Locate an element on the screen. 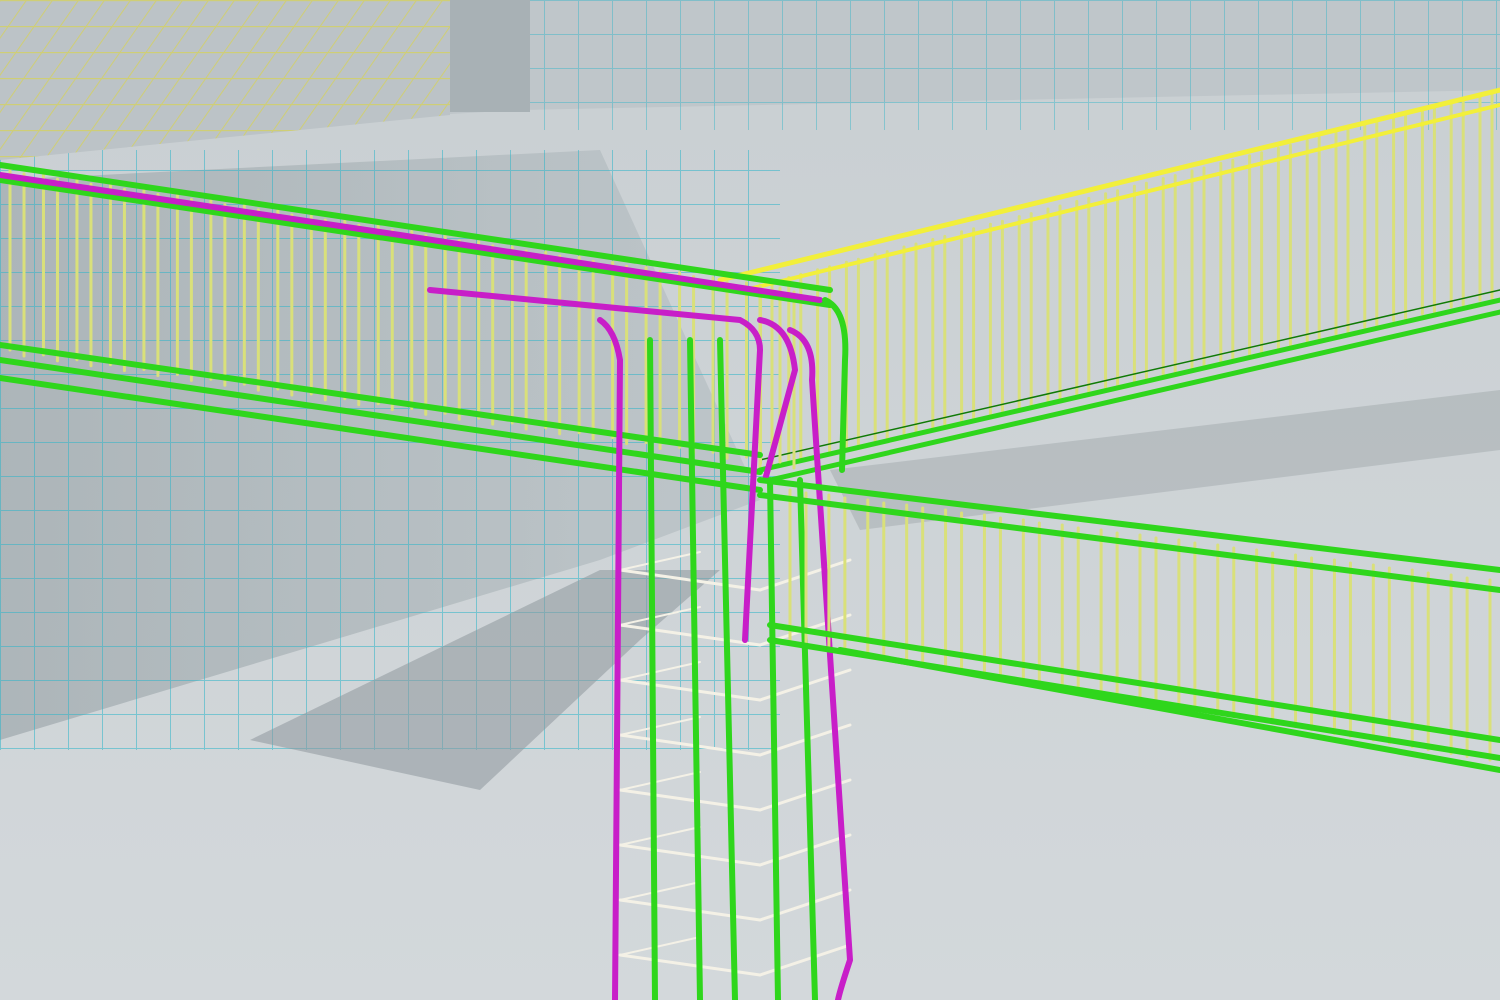 This screenshot has width=1500, height=1000. wall-rebar-upper is located at coordinates (1015, 65).